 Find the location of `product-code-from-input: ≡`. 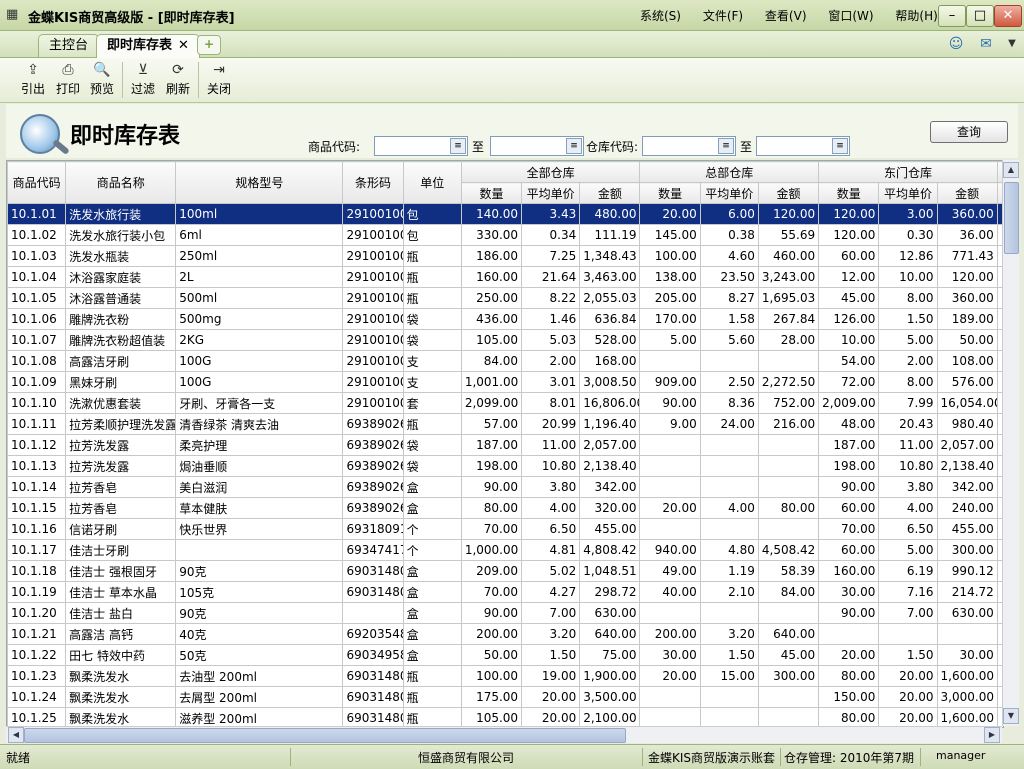

product-code-from-input: ≡ is located at coordinates (421, 146).